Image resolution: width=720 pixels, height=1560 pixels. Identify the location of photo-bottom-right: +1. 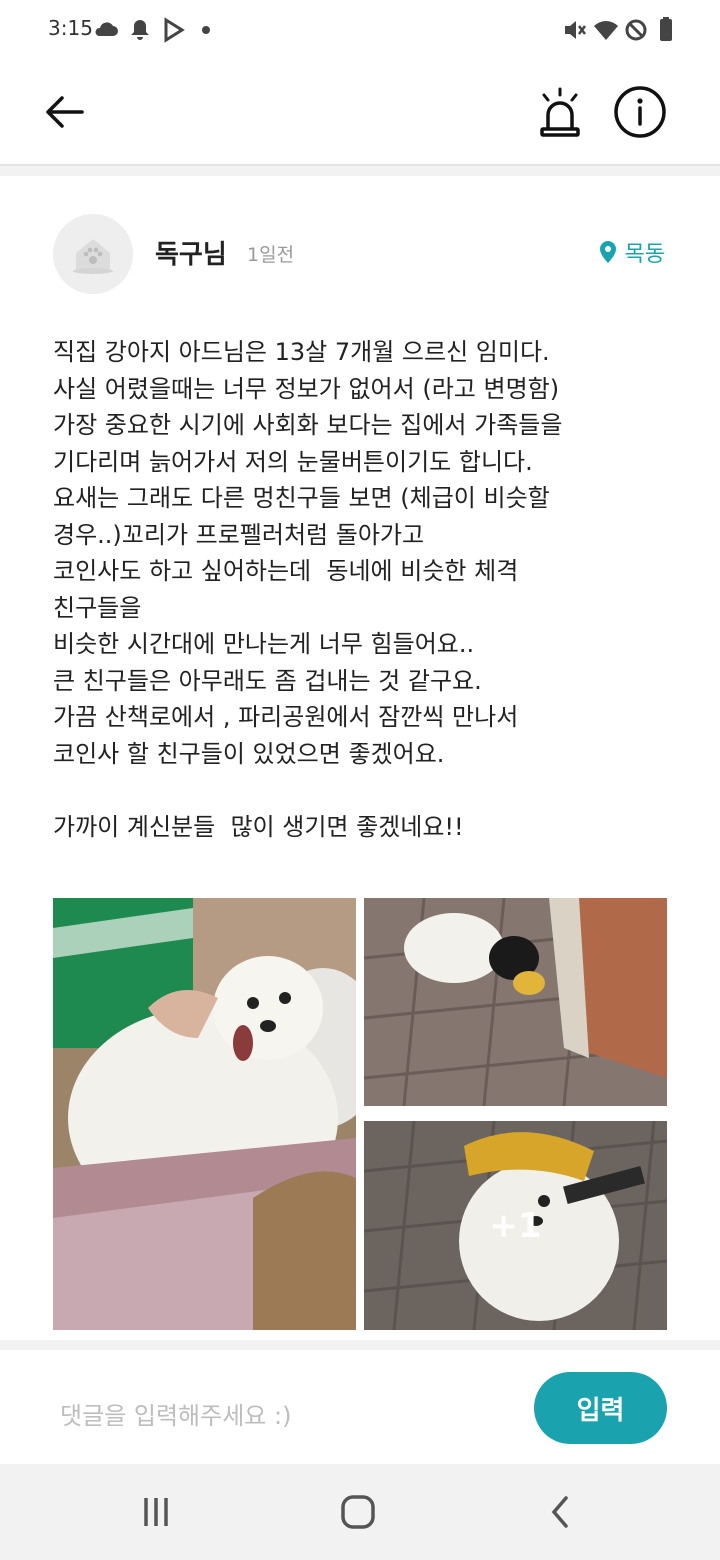
(515, 1225).